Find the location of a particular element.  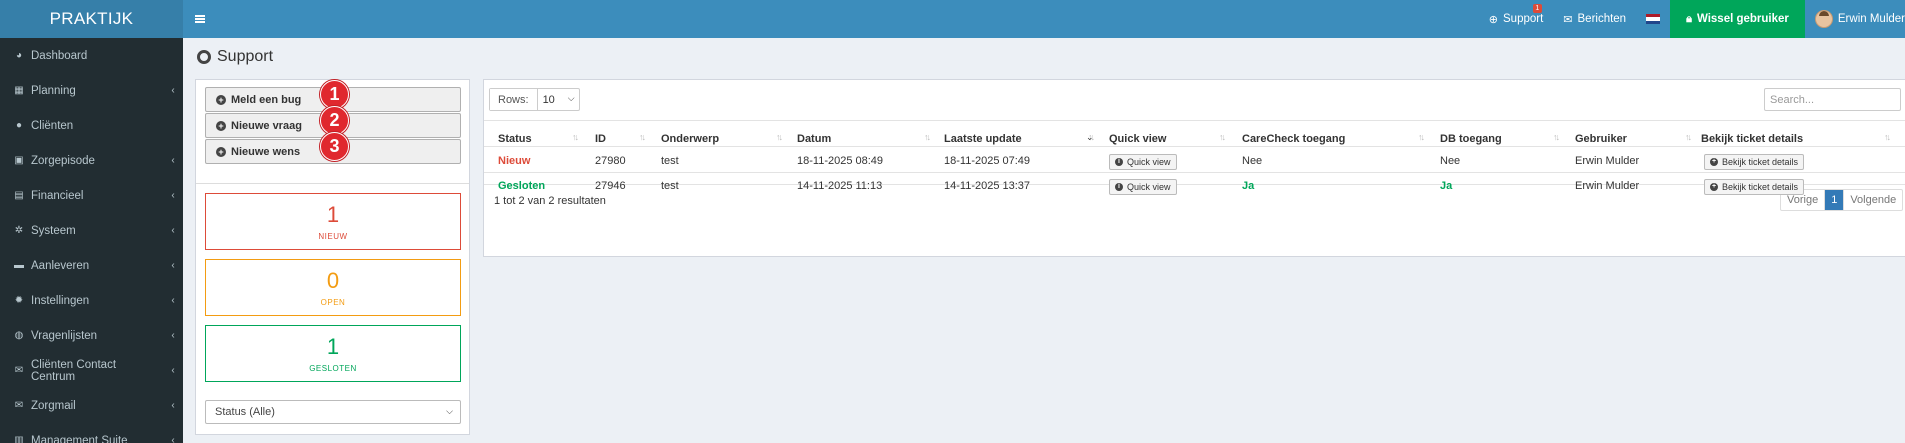

user-icon: ● is located at coordinates (19, 125).